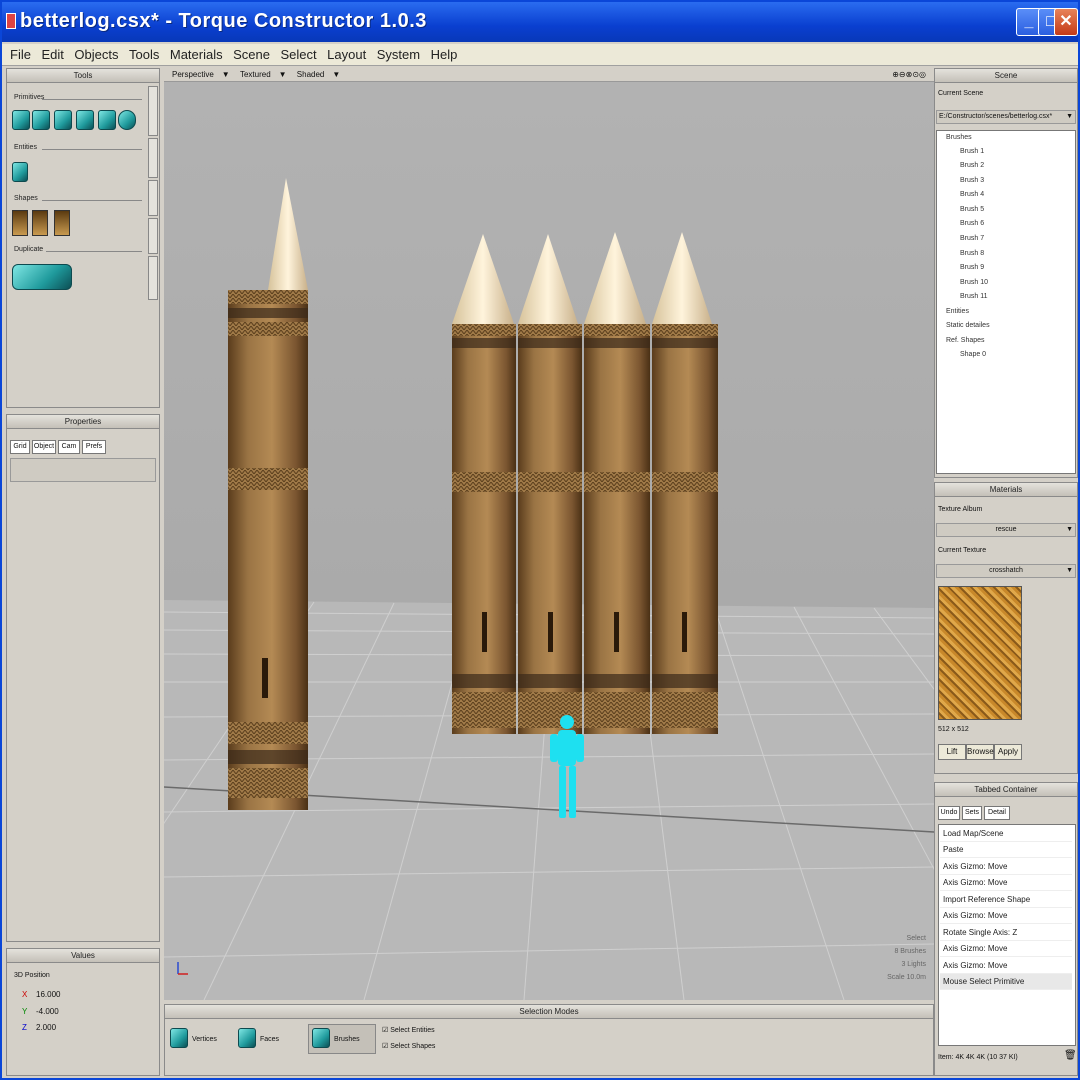 The image size is (1080, 1080). What do you see at coordinates (63, 120) in the screenshot?
I see `primitive-stairs-icon` at bounding box center [63, 120].